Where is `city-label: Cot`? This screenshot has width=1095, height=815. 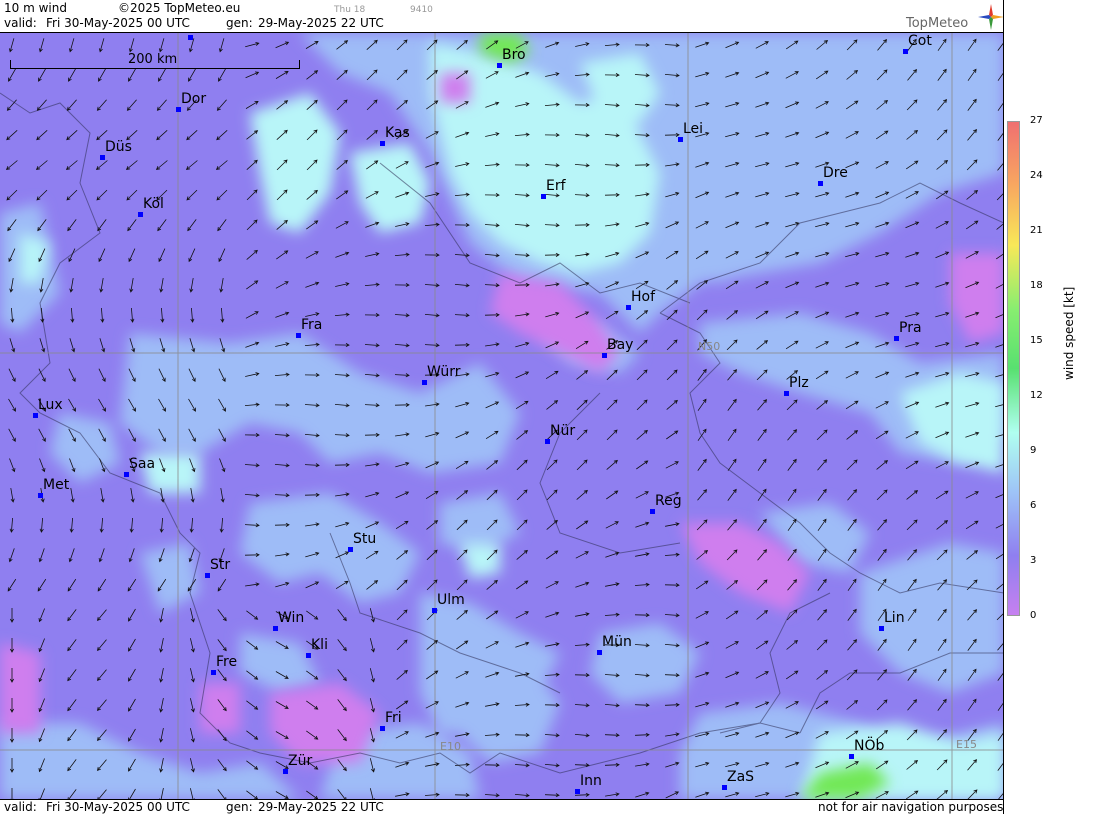
city-label: Cot is located at coordinates (920, 41).